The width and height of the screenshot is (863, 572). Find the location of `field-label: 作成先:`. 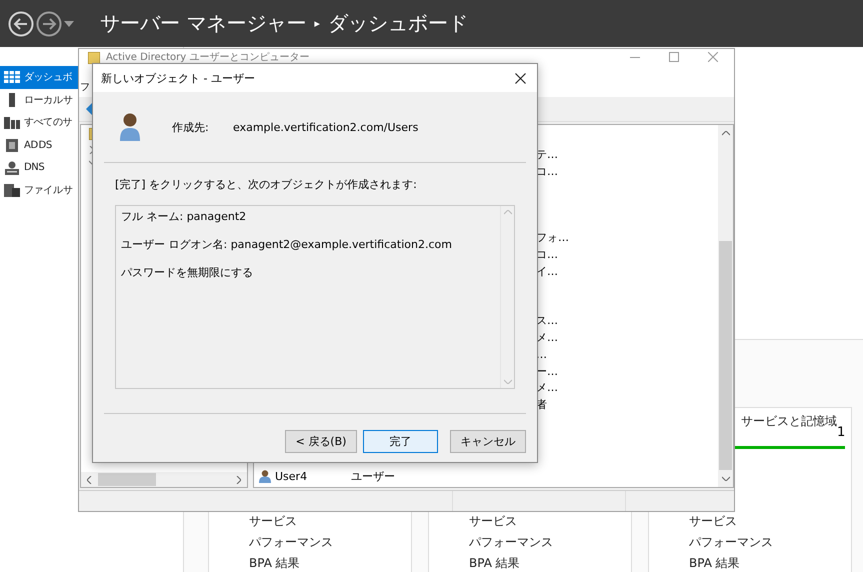

field-label: 作成先: is located at coordinates (191, 127).